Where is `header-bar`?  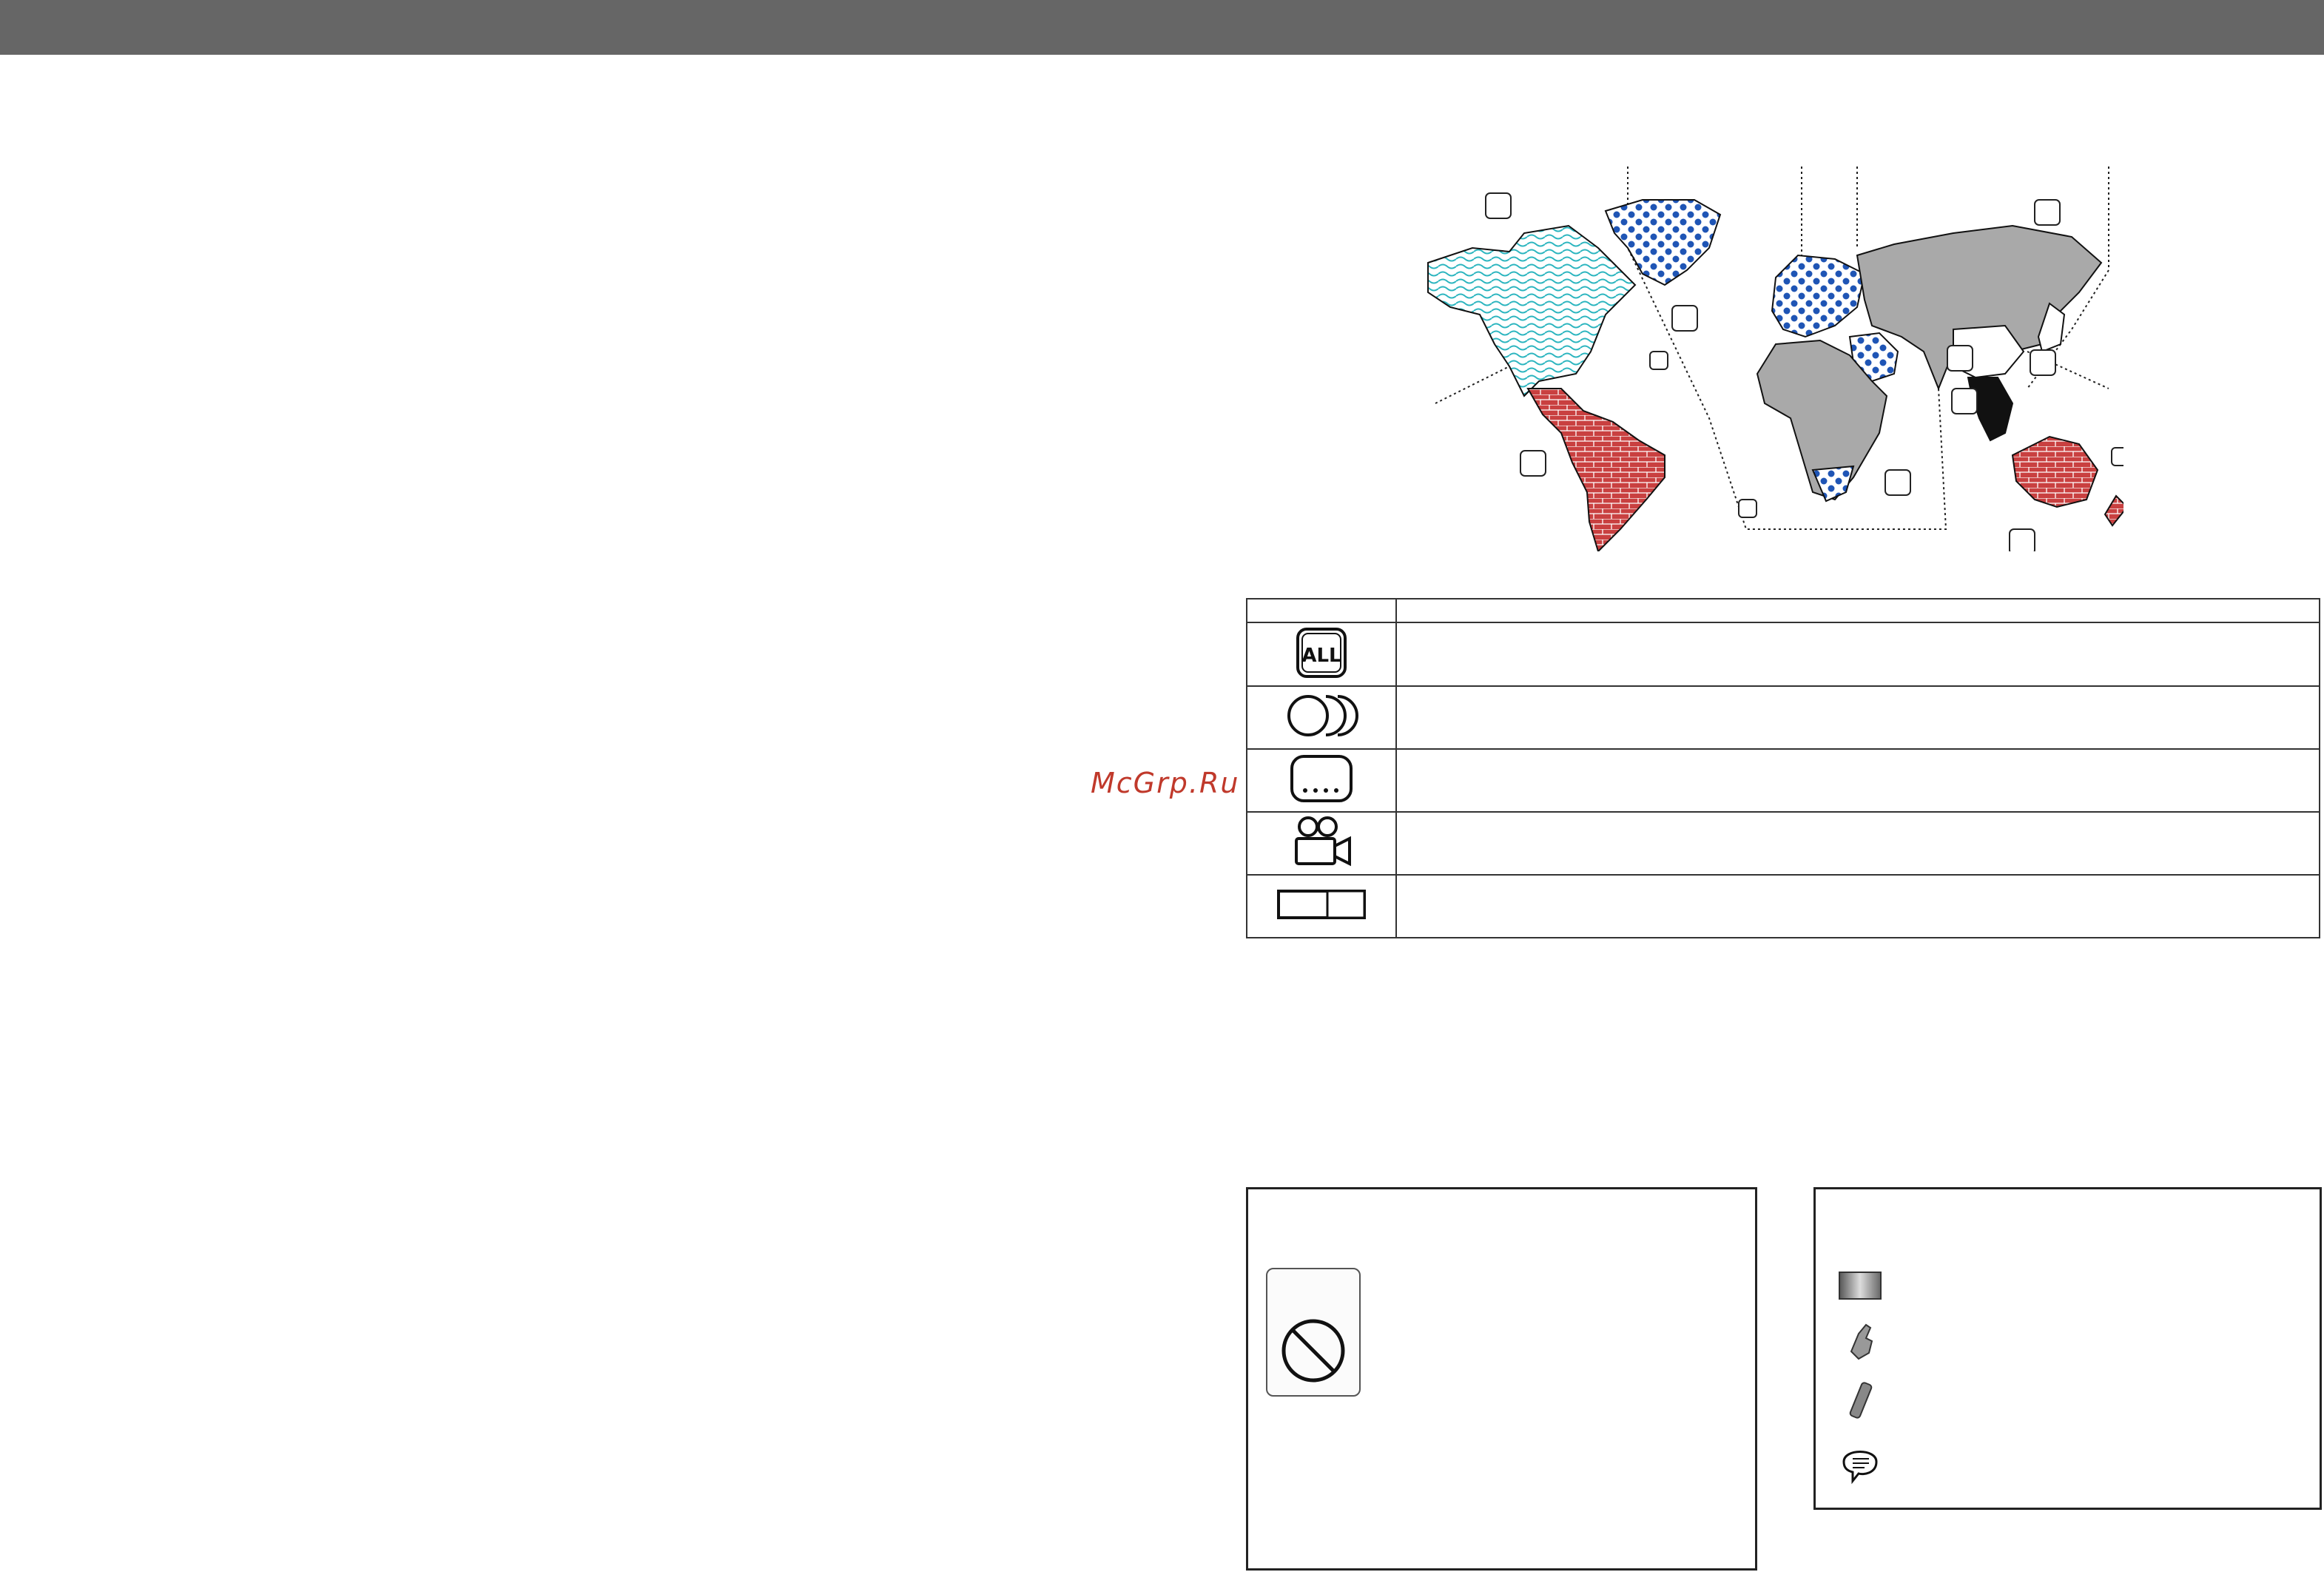 header-bar is located at coordinates (1162, 27).